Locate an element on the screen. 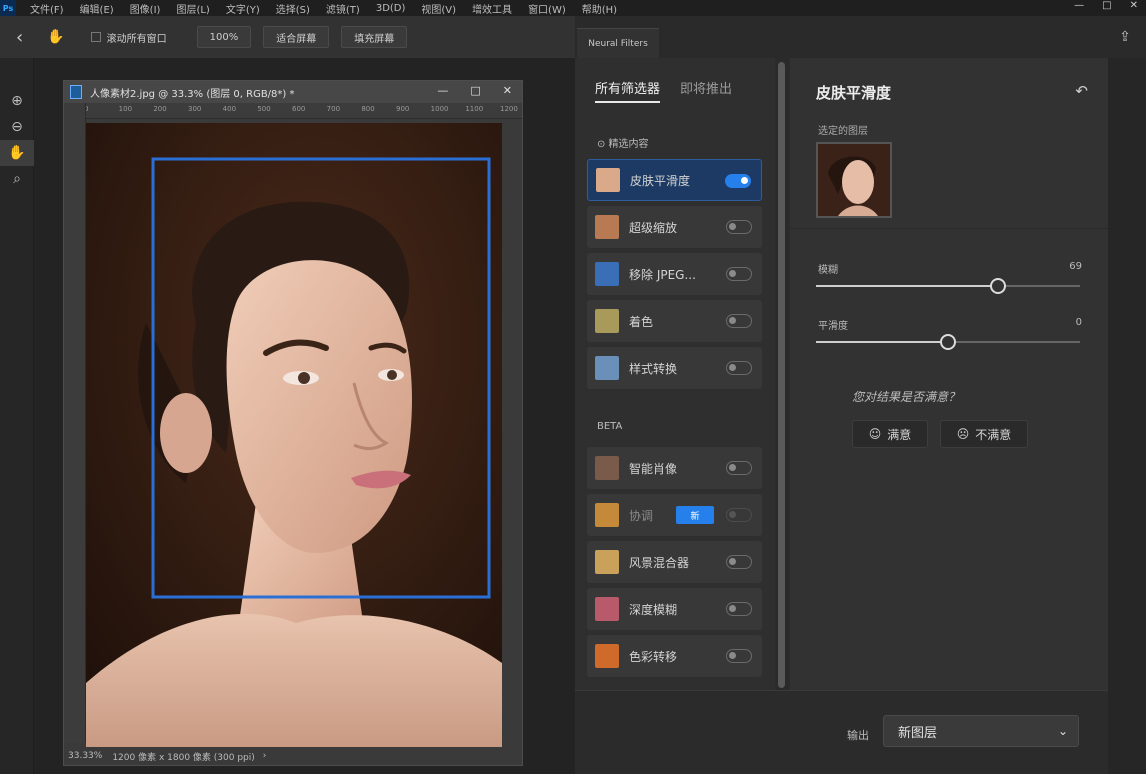 The height and width of the screenshot is (774, 1146). filter-list-scrollbar is located at coordinates (782, 374).